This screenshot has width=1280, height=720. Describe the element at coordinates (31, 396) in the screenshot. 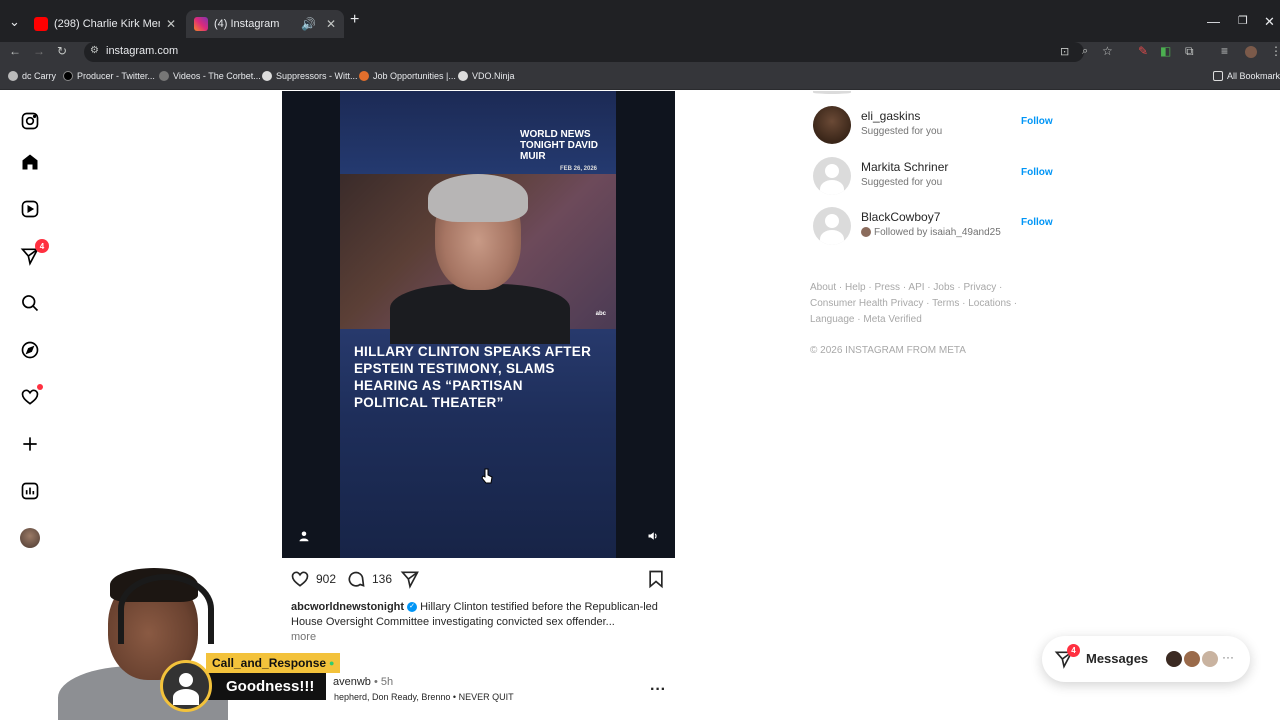

I see `notifications-heart-icon` at that location.